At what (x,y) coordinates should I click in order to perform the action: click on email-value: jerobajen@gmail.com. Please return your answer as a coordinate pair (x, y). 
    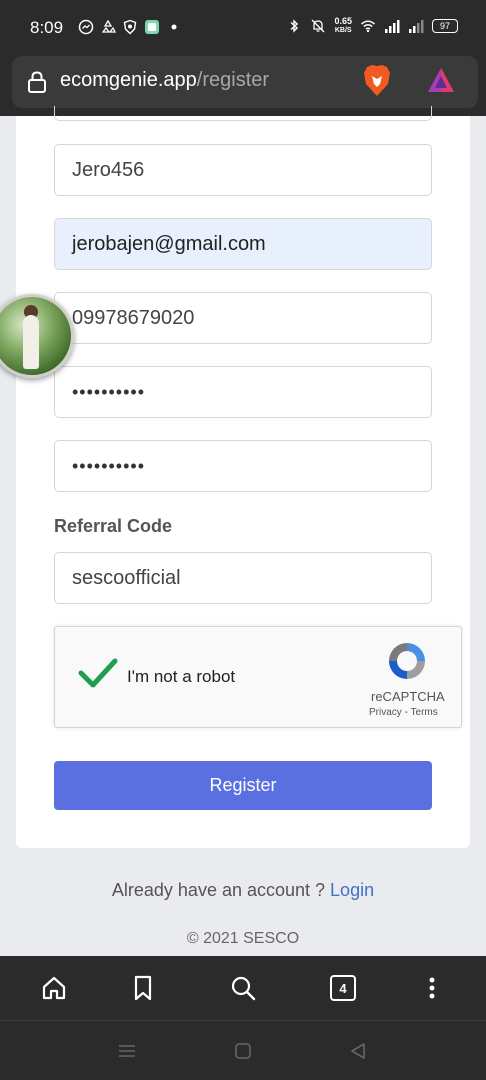
    Looking at the image, I should click on (169, 243).